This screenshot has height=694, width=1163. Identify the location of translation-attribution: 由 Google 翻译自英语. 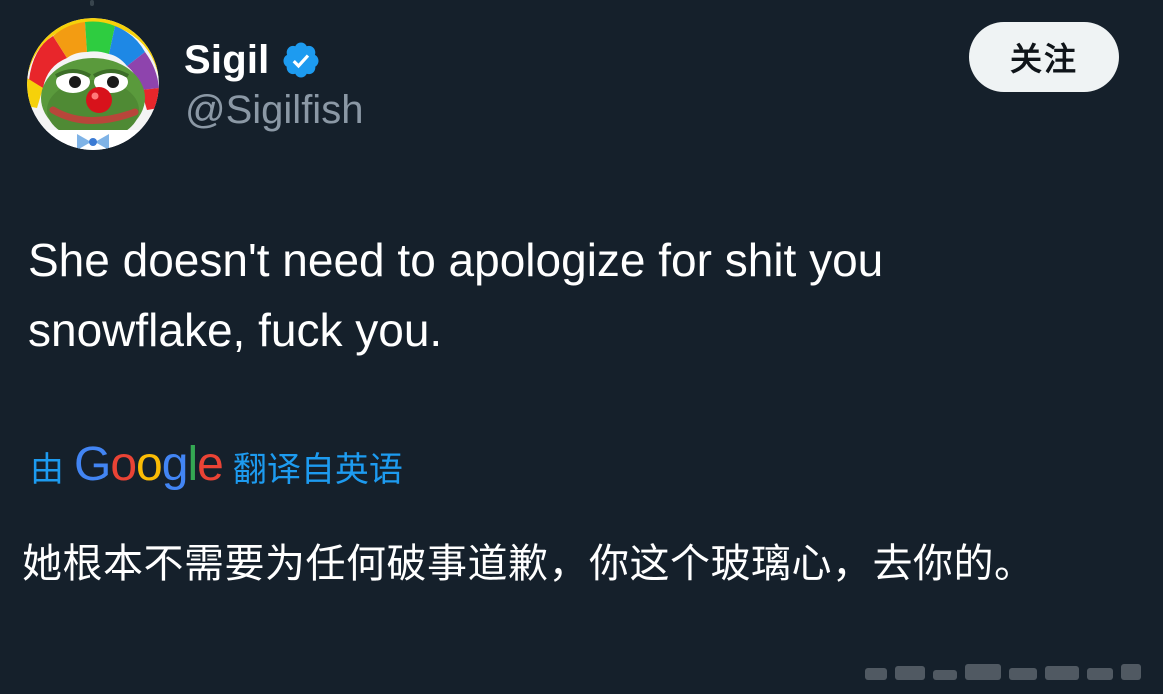
(216, 466).